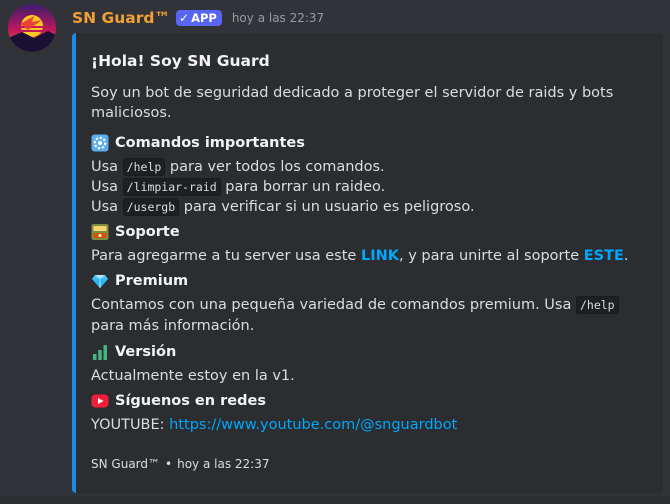  I want to click on message-timestamp: hoy a las 22:37, so click(278, 18).